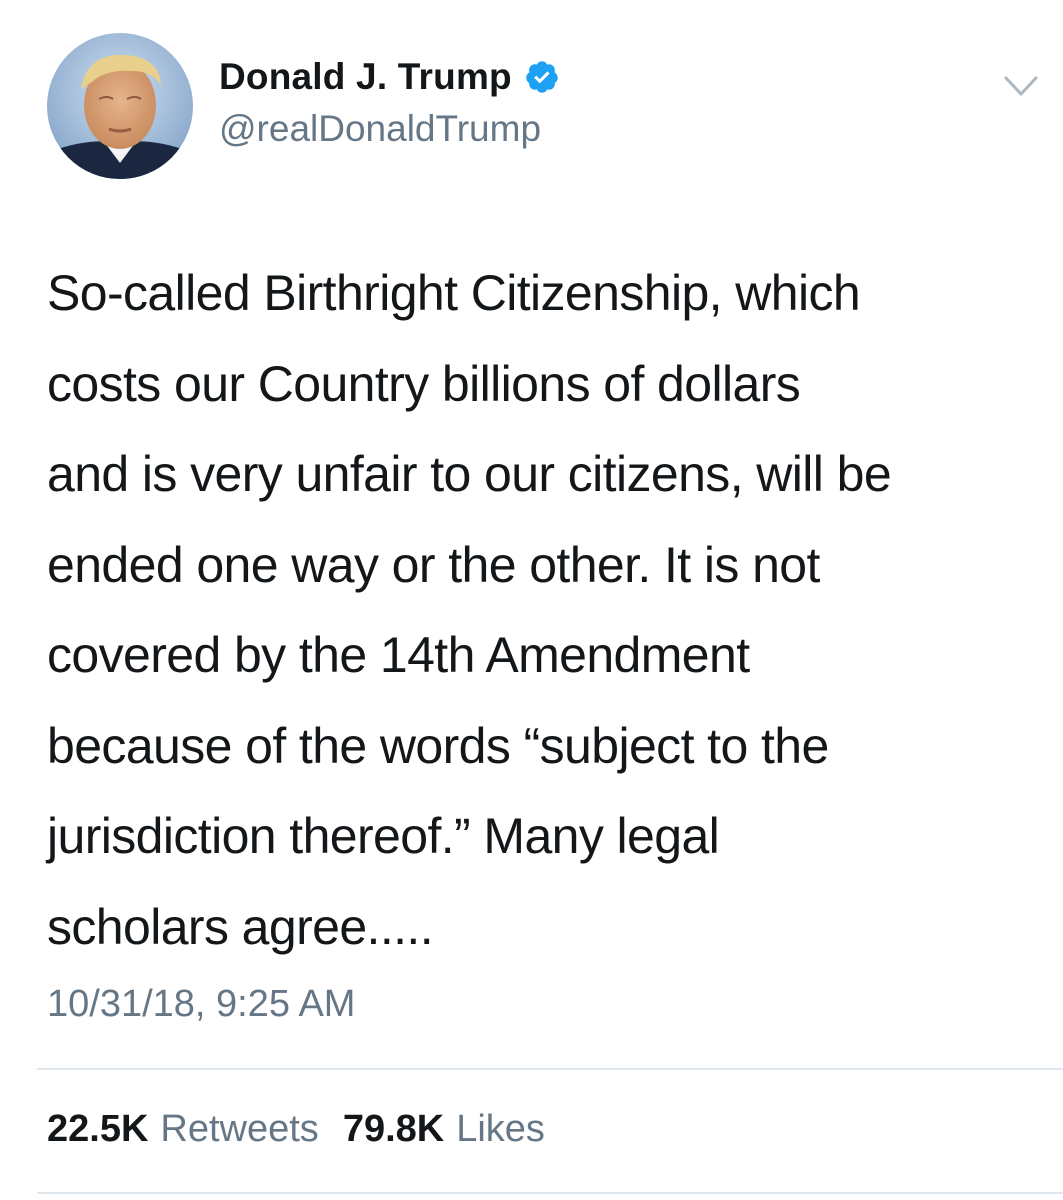 This screenshot has height=1200, width=1063. Describe the element at coordinates (500, 1129) in the screenshot. I see `likes-label: Likes` at that location.